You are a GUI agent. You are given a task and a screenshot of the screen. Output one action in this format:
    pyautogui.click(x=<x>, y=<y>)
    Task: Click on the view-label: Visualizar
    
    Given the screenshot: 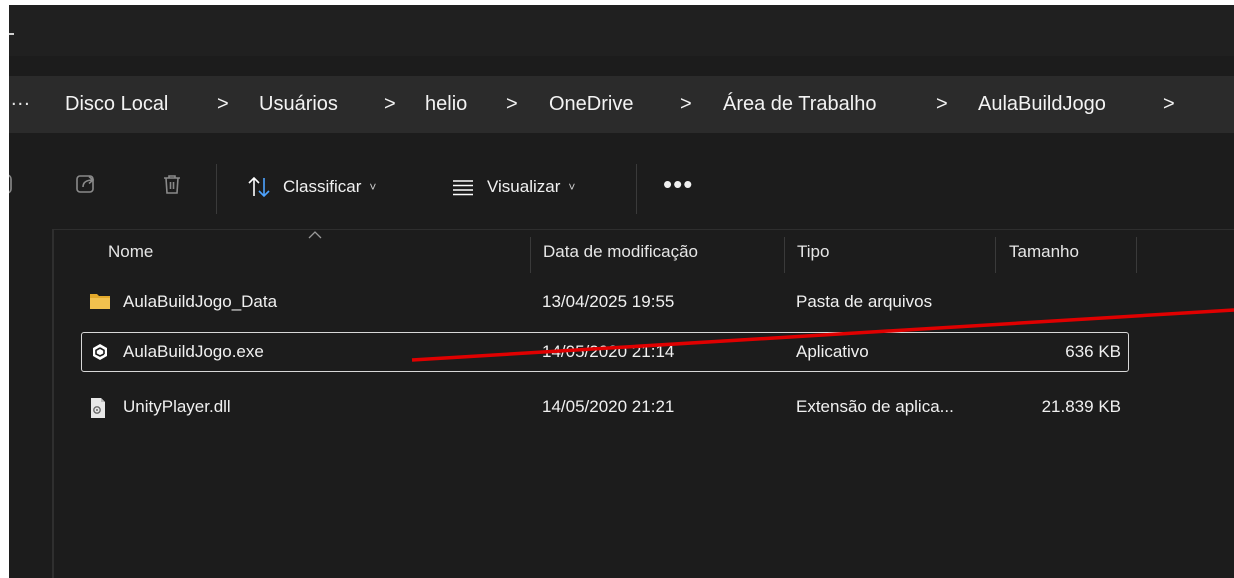 What is the action you would take?
    pyautogui.click(x=524, y=186)
    